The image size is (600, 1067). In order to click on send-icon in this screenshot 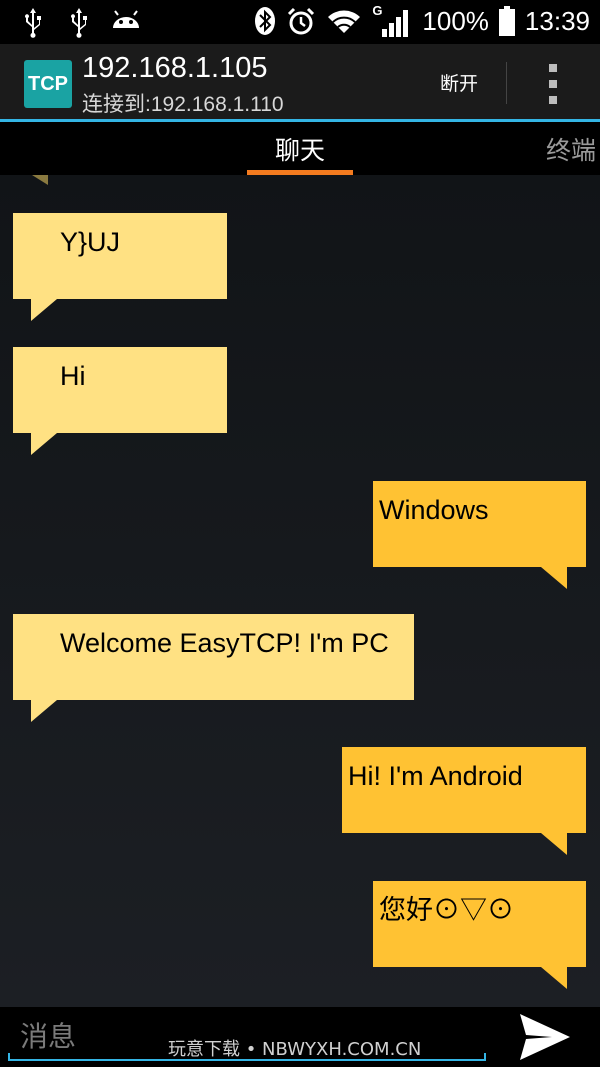, I will do `click(545, 1037)`.